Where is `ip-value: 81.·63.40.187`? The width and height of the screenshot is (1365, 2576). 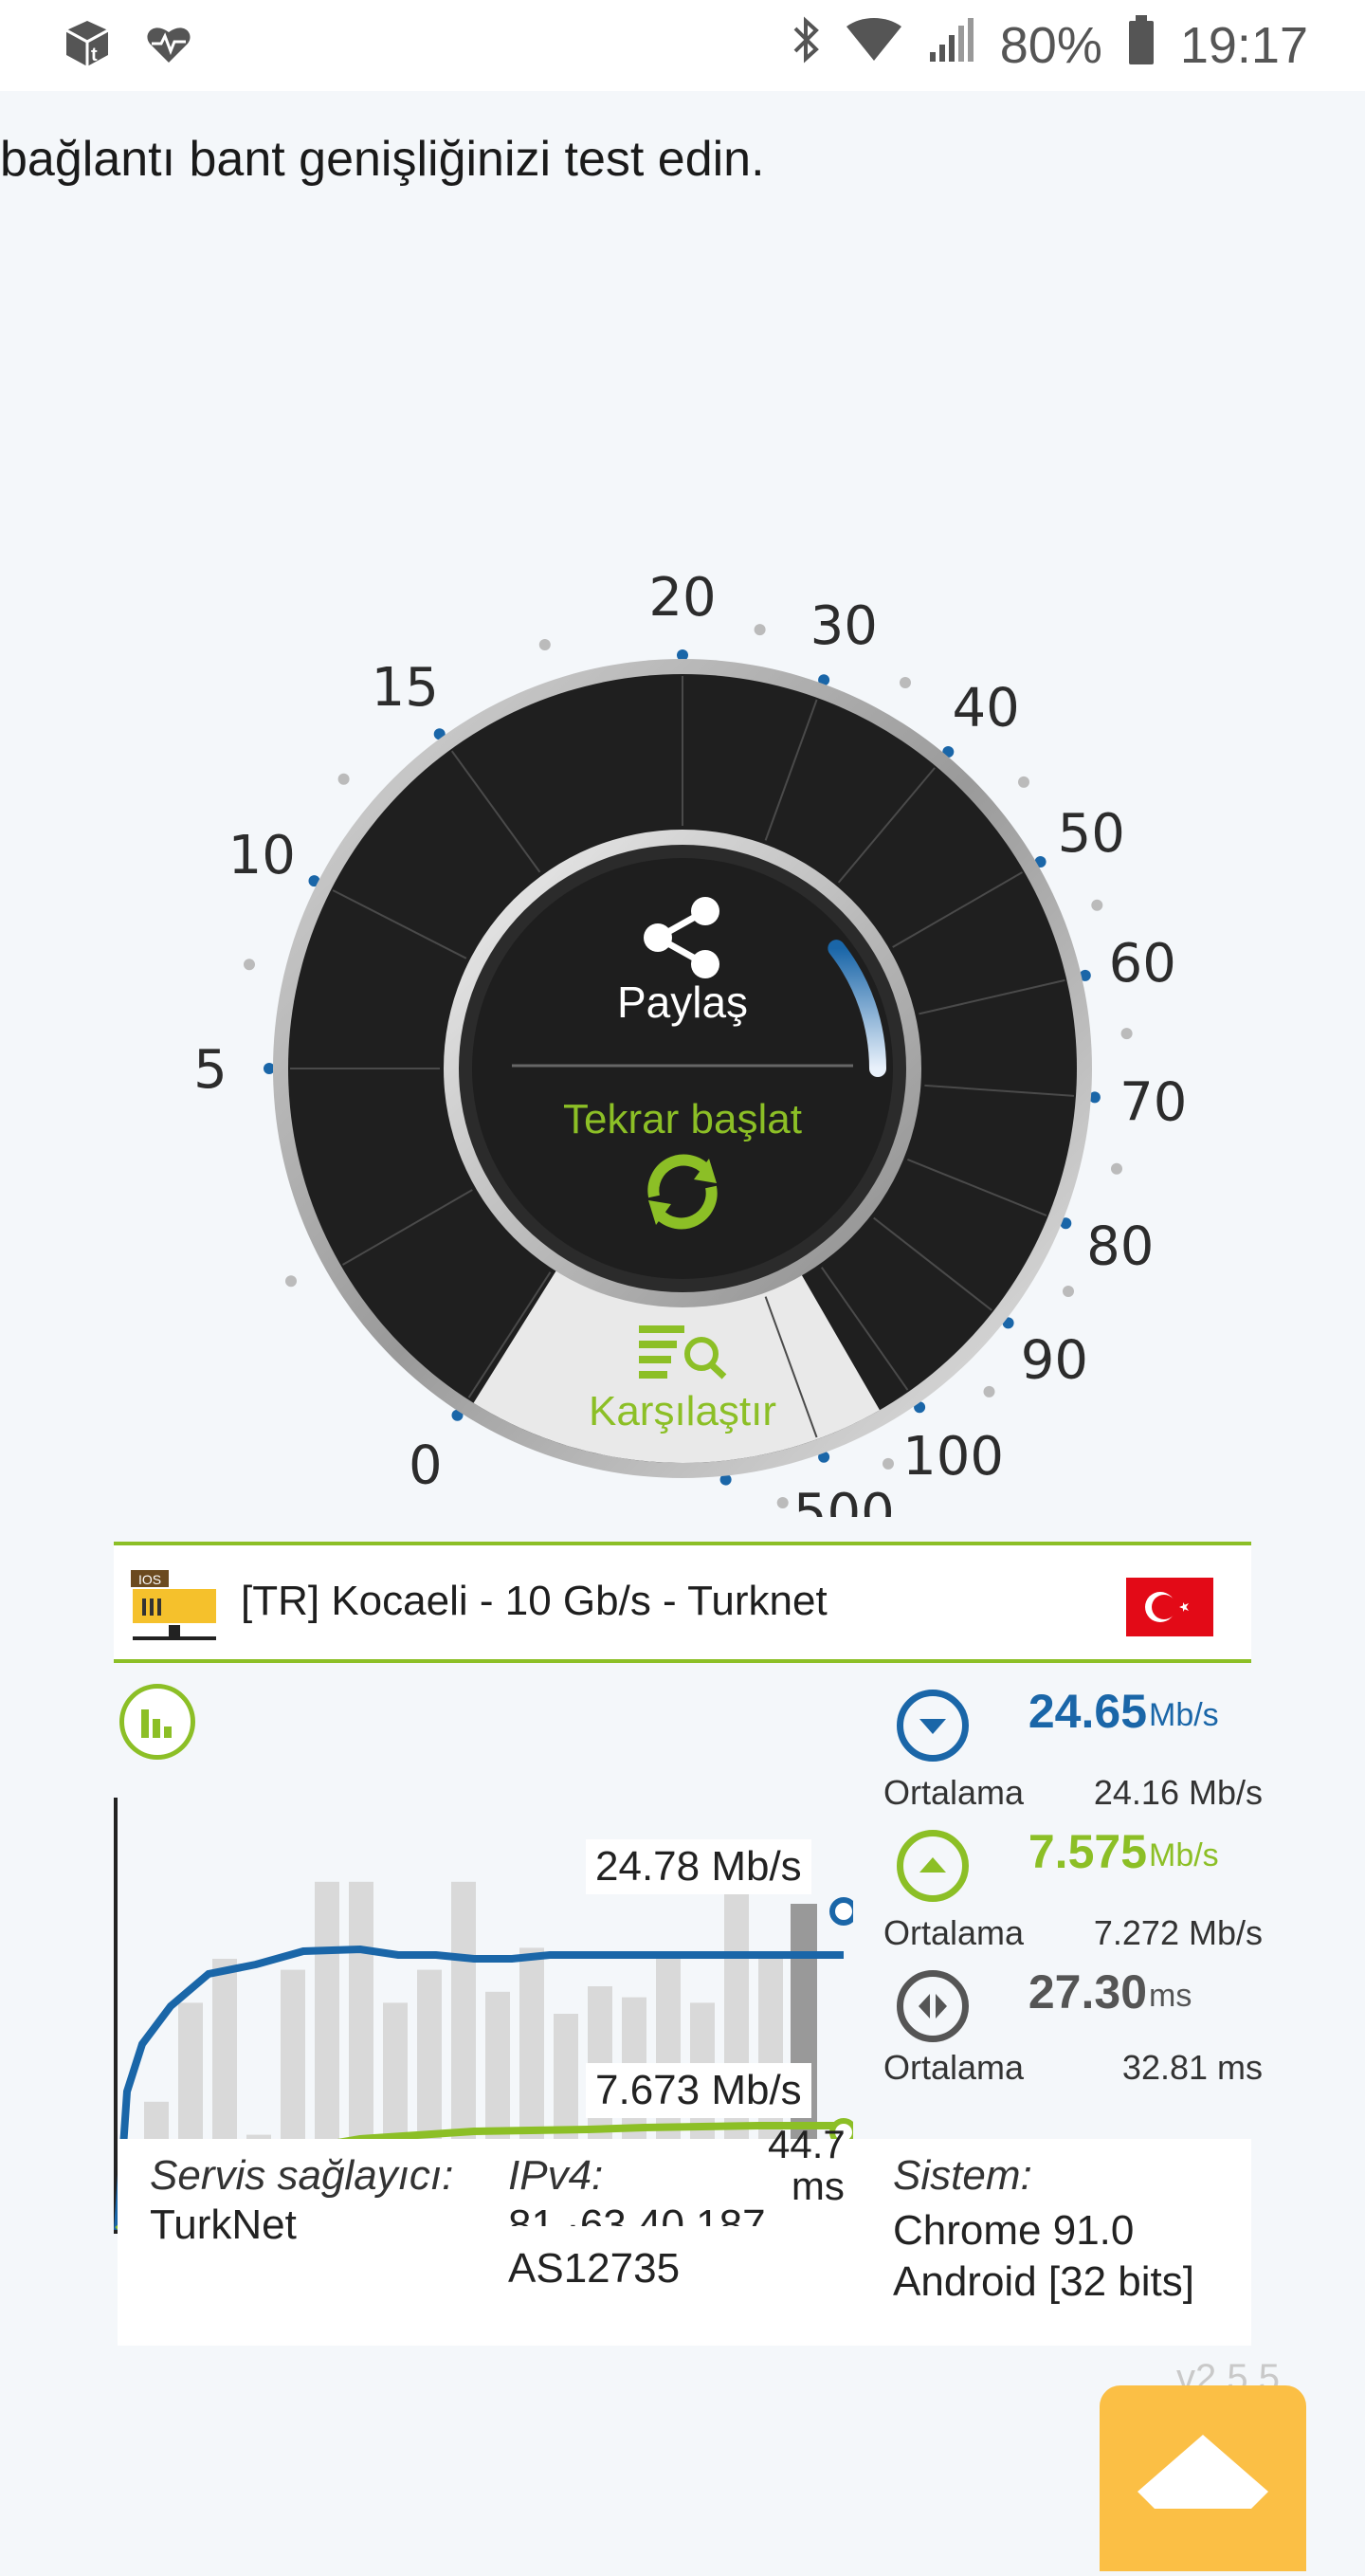 ip-value: 81.·63.40.187 is located at coordinates (637, 2213).